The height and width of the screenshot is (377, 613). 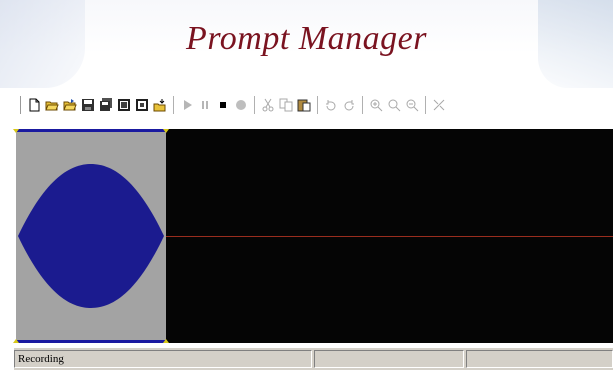 I want to click on new-file-icon, so click(x=34, y=105).